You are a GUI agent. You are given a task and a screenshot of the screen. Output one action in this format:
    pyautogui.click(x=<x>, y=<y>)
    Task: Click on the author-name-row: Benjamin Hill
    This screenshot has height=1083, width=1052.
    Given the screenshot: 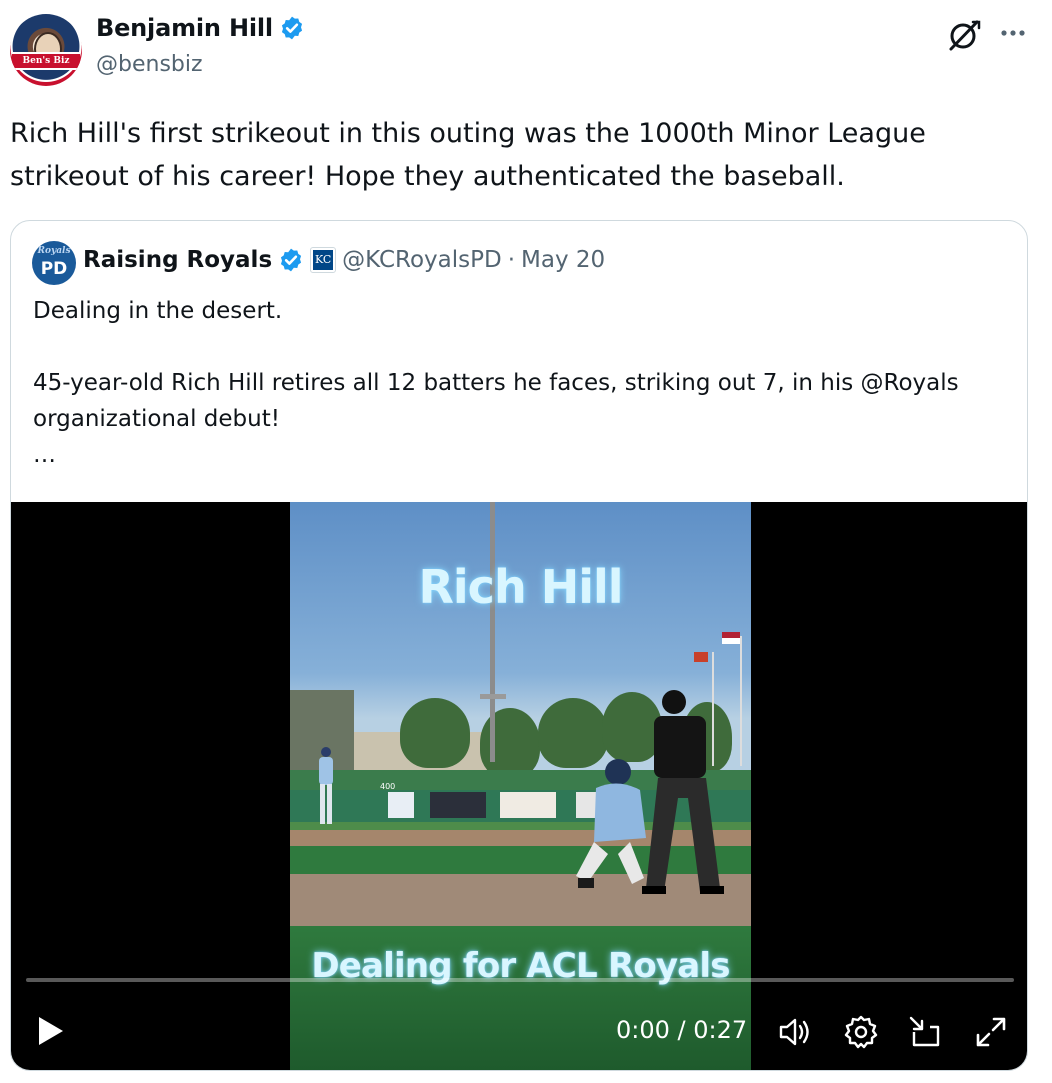 What is the action you would take?
    pyautogui.click(x=200, y=28)
    